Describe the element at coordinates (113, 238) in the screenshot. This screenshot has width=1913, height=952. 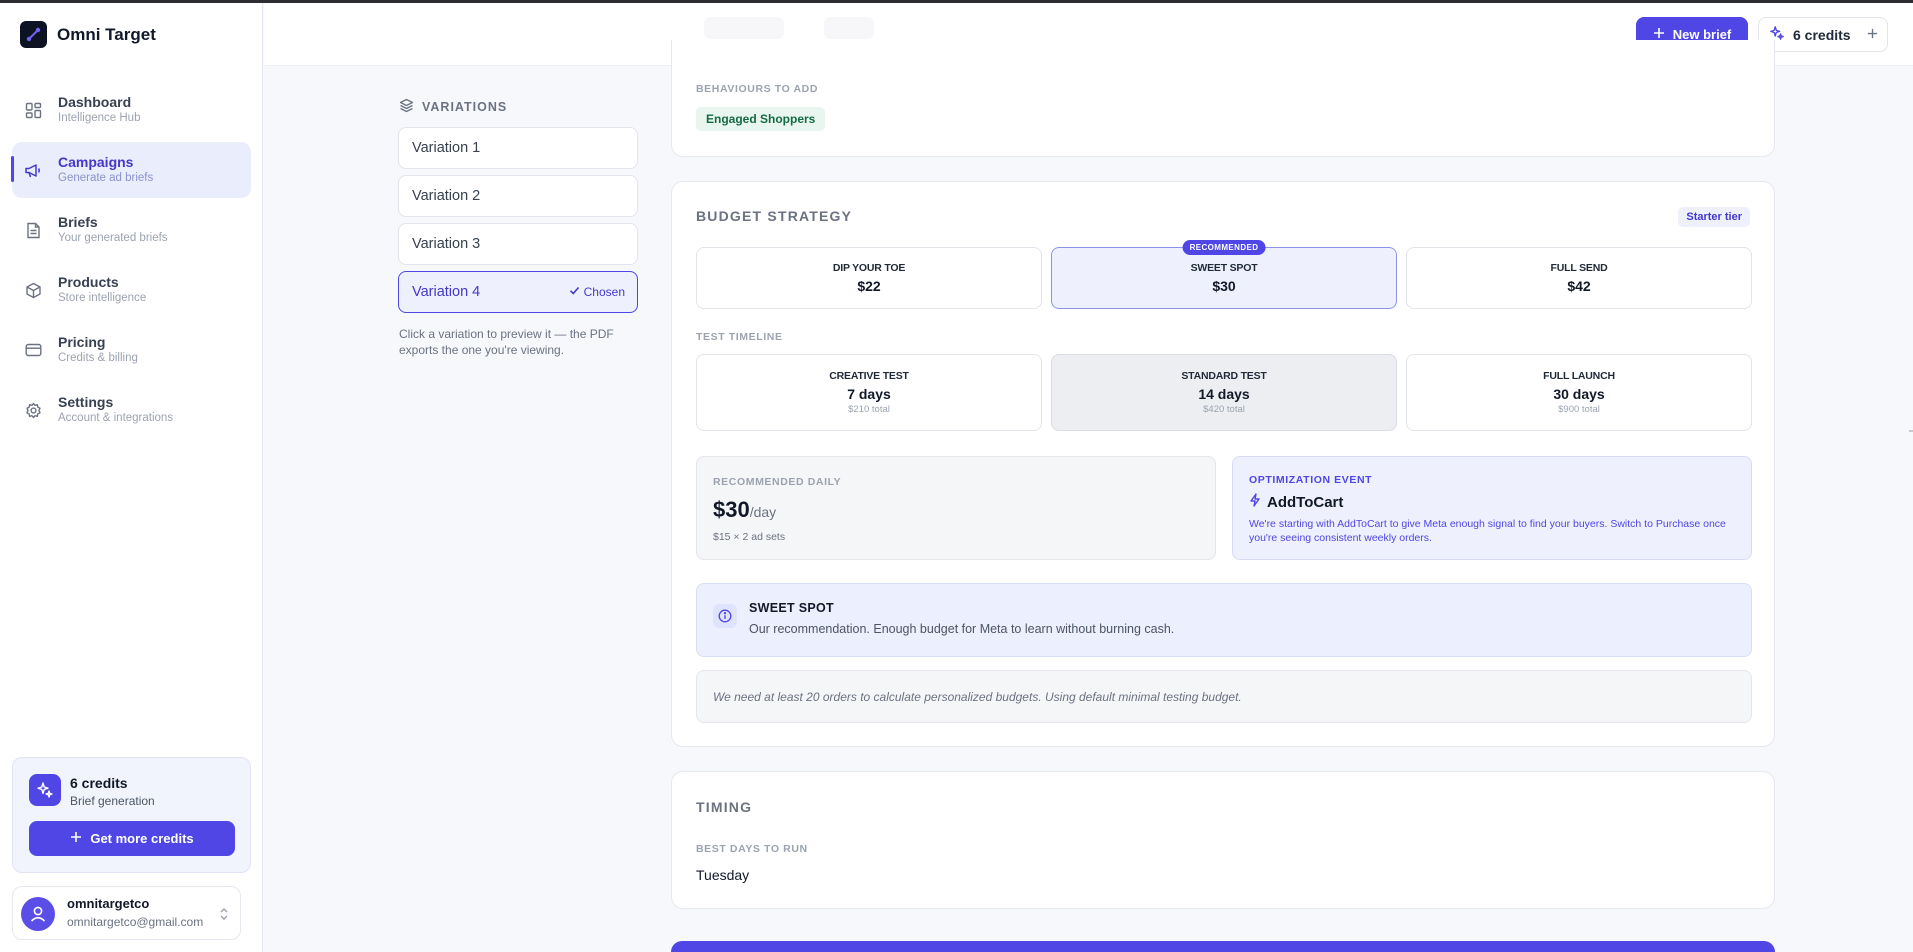
I see `sidebar-item-sub: Your generated briefs` at that location.